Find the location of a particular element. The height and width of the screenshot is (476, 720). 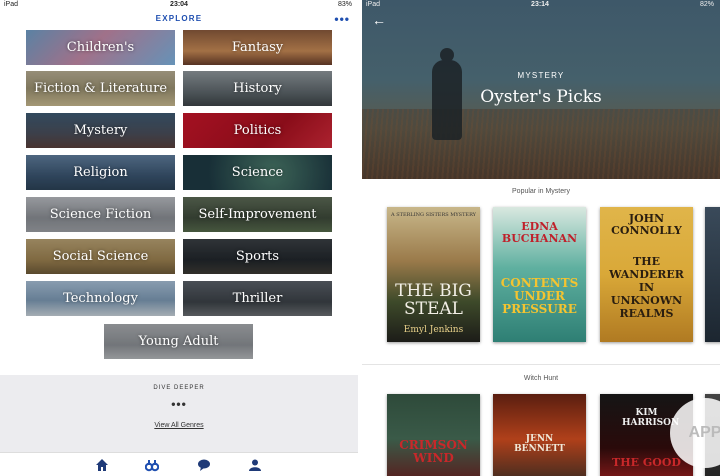

genre-tile-technology: Technology is located at coordinates (100, 298).